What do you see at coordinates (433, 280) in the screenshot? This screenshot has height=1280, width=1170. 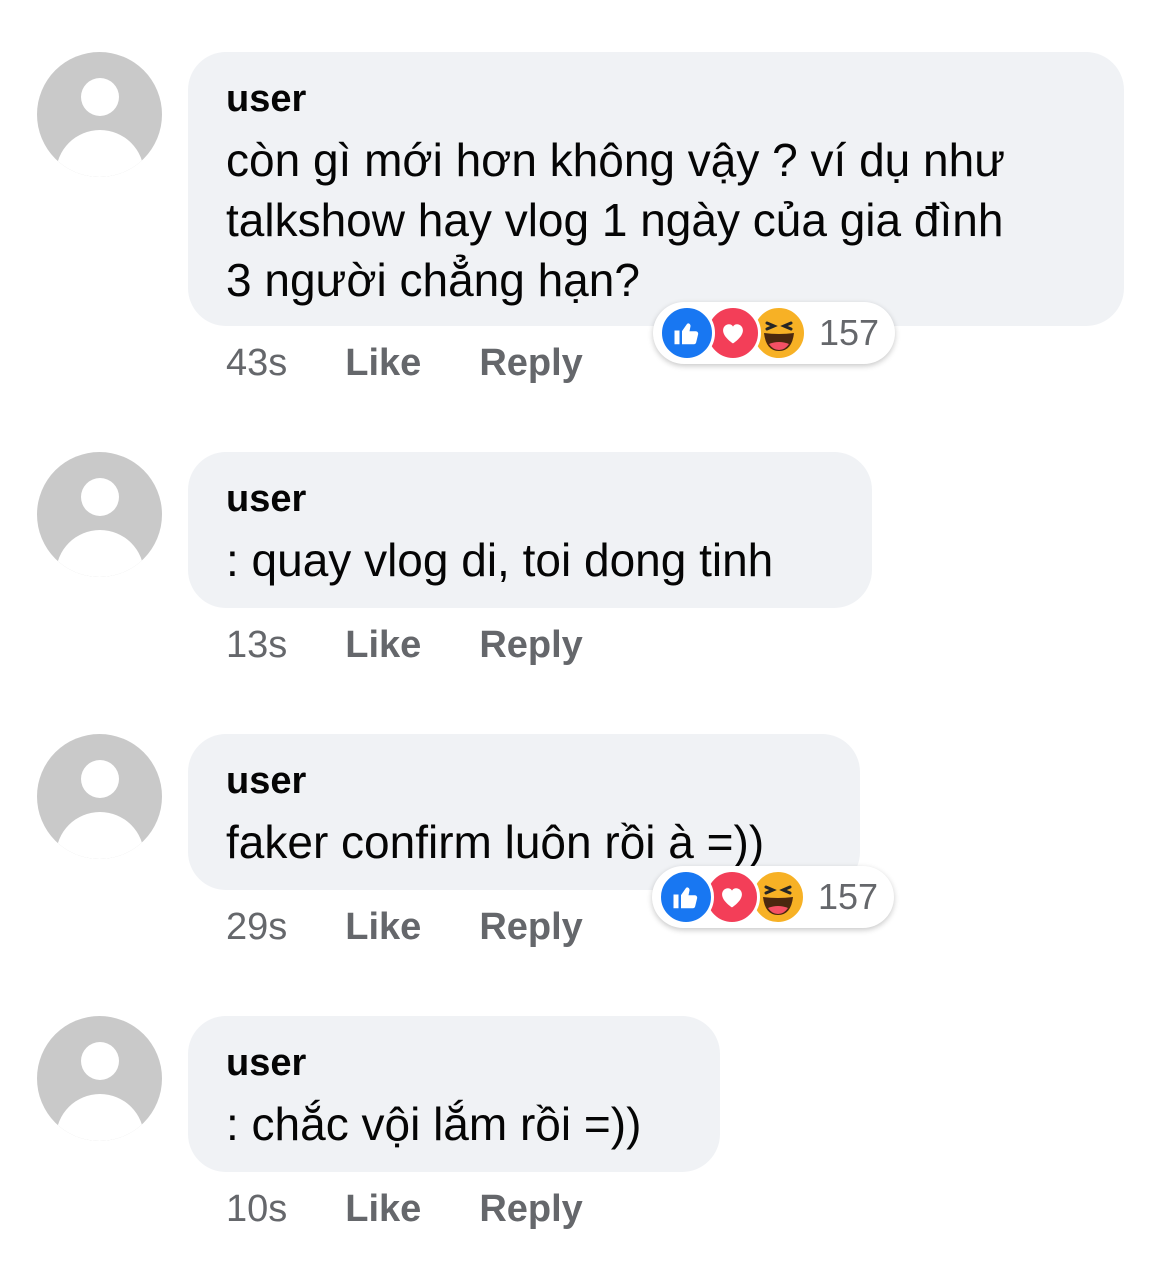 I see `comment-text-line: 3 người chẳng hạn?` at bounding box center [433, 280].